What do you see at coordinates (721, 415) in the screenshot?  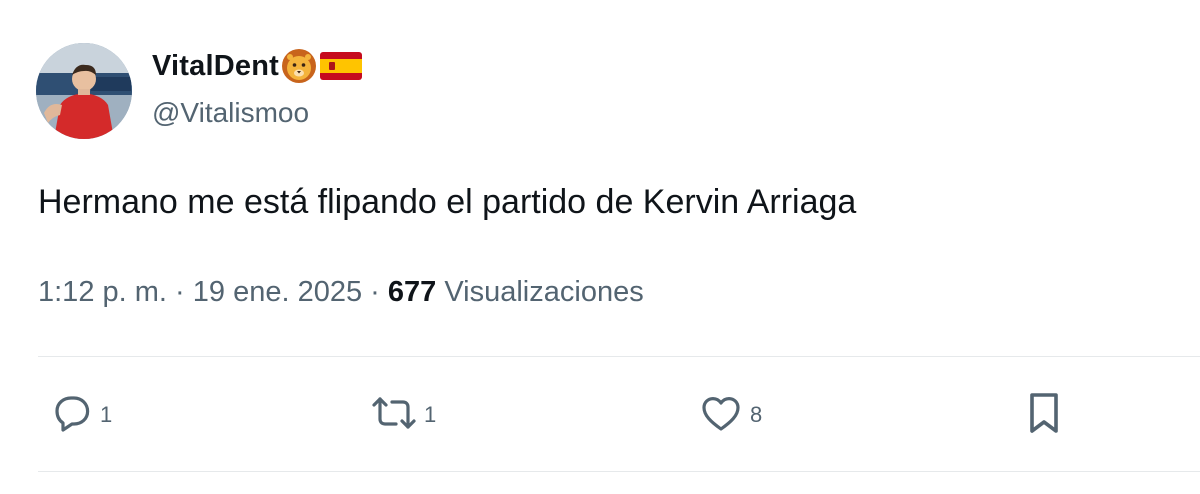 I see `heart-icon` at bounding box center [721, 415].